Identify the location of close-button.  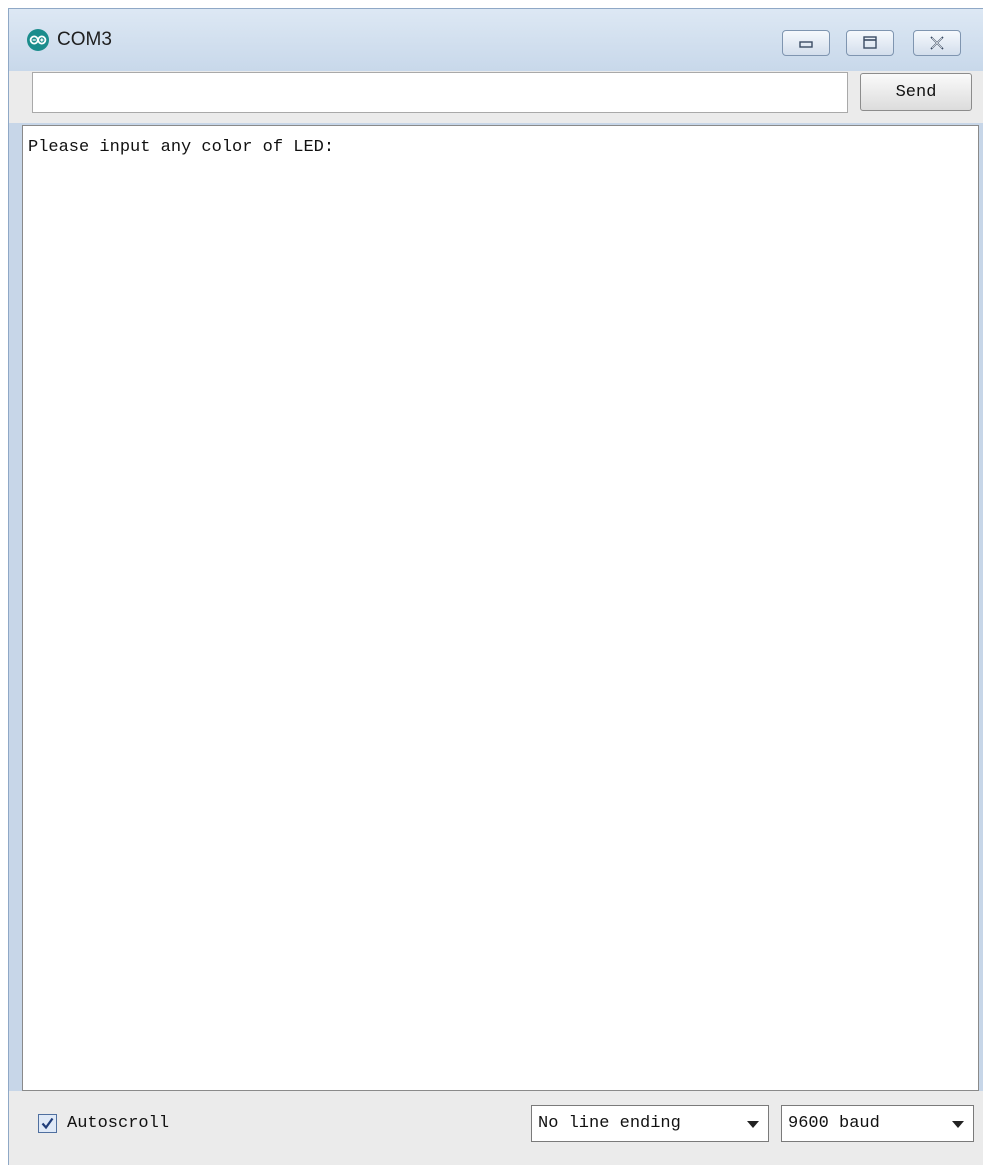
(937, 43).